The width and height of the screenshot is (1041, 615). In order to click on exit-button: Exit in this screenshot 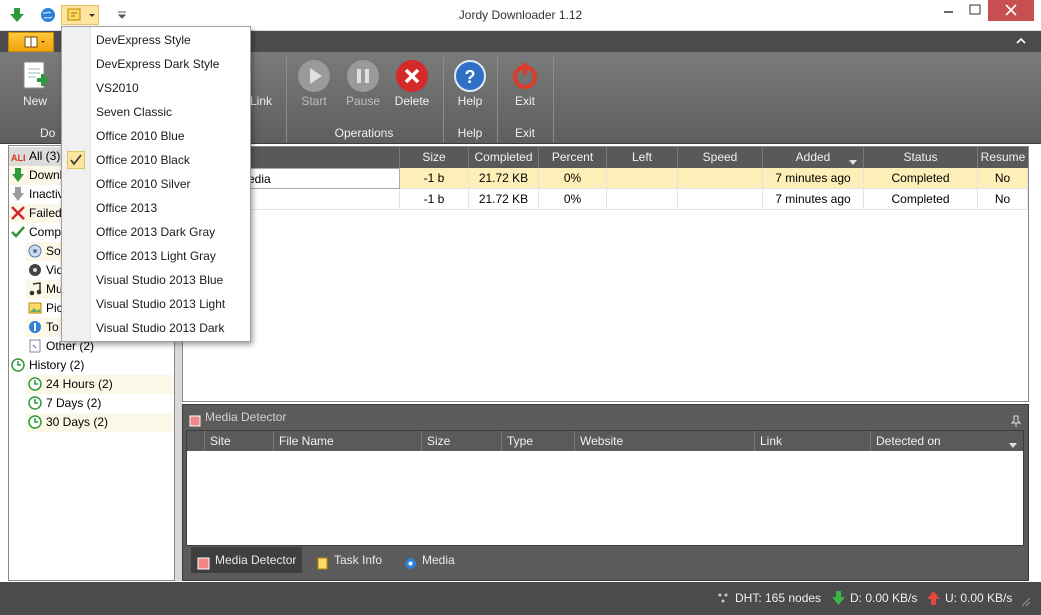, I will do `click(525, 86)`.